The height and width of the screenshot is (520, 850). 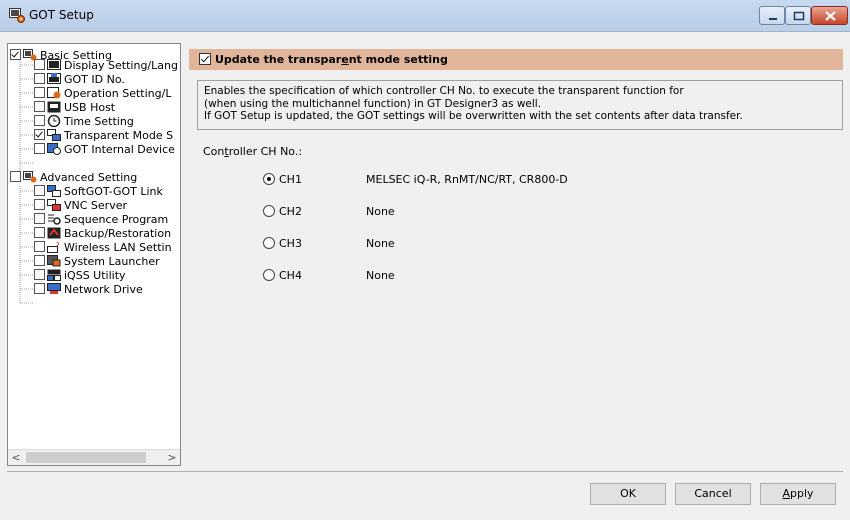 I want to click on softgot-link-checkbox, so click(x=39, y=190).